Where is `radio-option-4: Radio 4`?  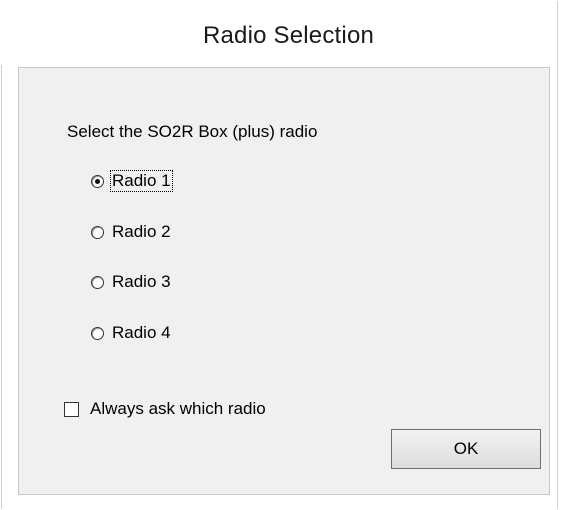 radio-option-4: Radio 4 is located at coordinates (131, 333).